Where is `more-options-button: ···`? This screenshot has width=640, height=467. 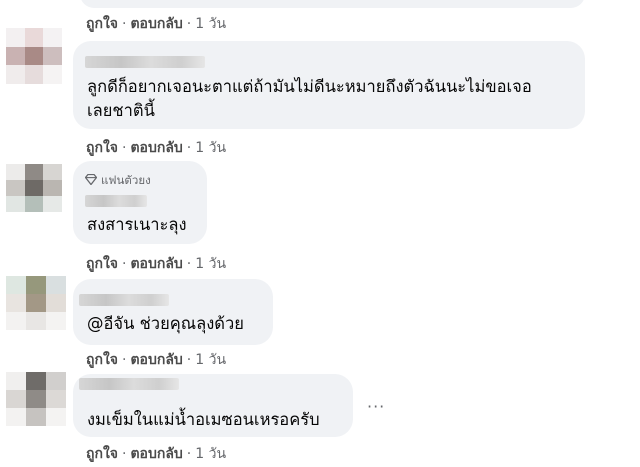
more-options-button: ··· is located at coordinates (376, 406).